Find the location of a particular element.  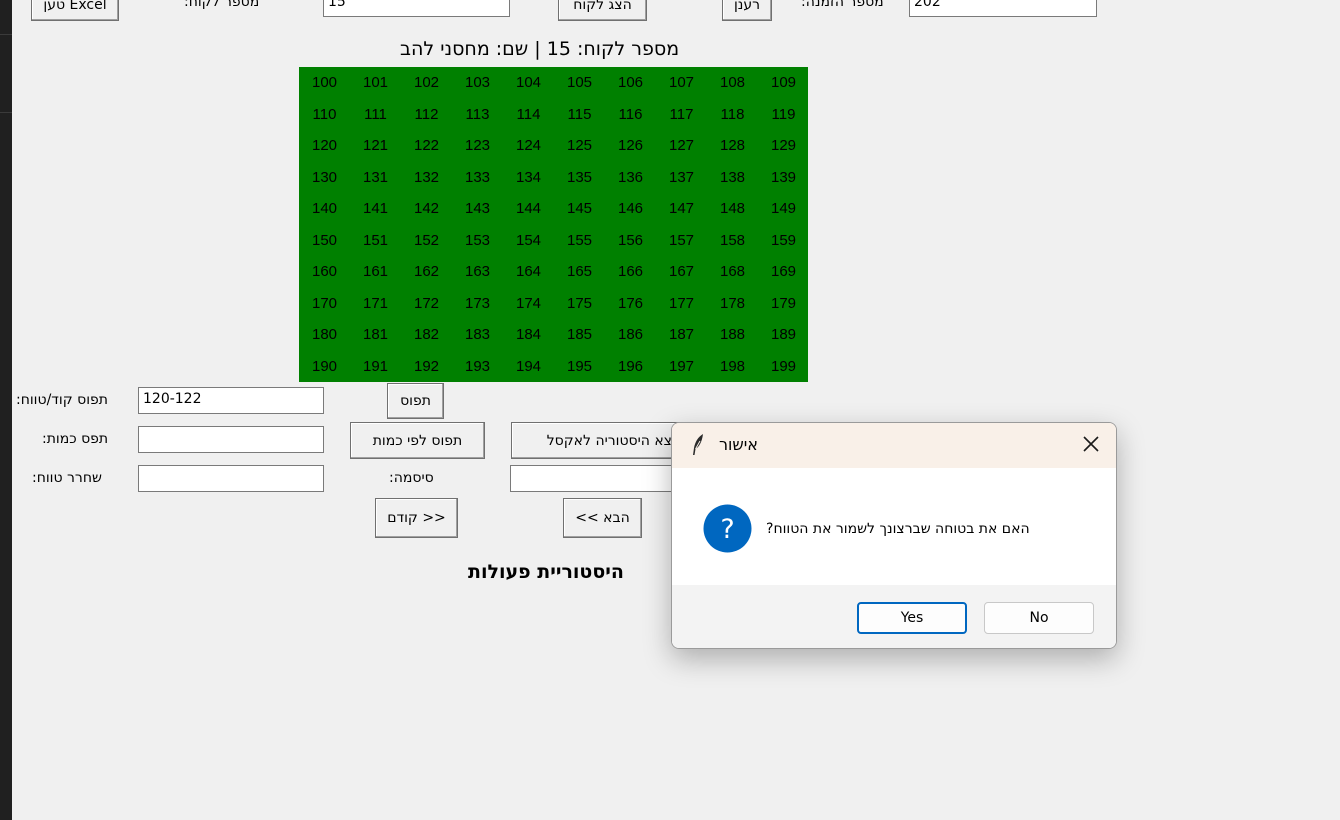

grid-cell: 133 is located at coordinates (477, 178).